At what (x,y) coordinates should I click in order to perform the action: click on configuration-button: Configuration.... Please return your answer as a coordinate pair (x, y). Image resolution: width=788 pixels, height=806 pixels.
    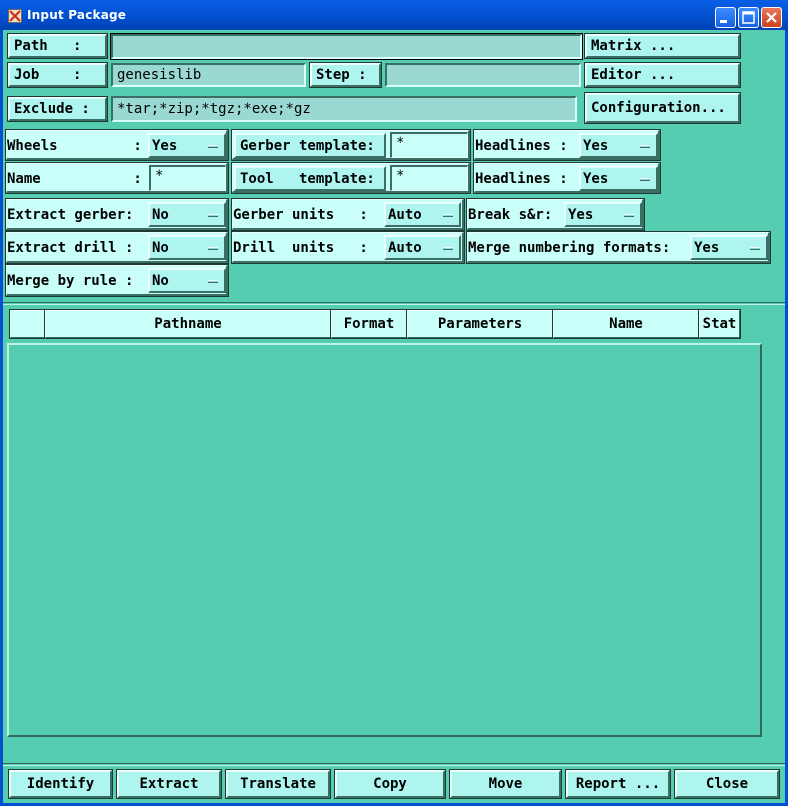
    Looking at the image, I should click on (662, 108).